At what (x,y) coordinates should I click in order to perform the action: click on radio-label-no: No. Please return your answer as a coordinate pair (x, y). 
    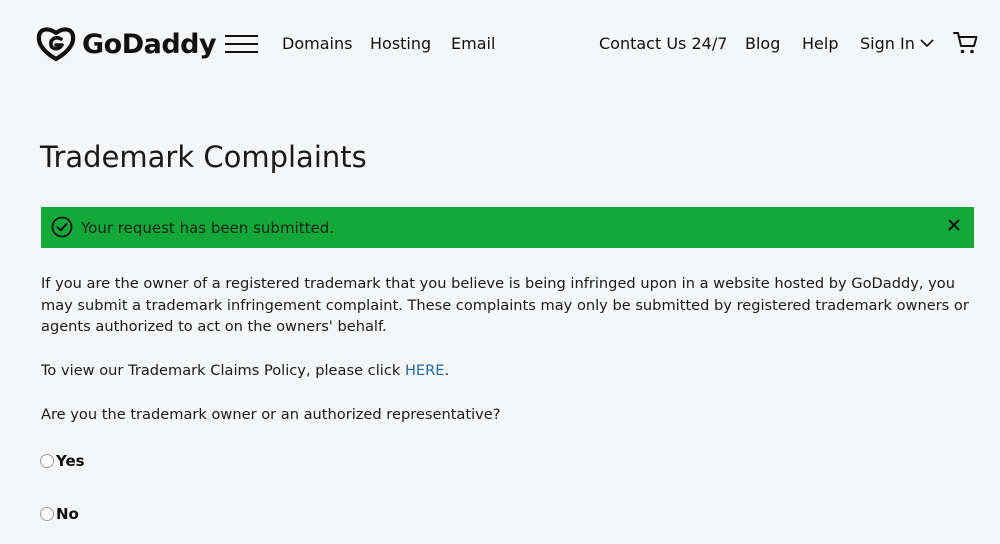
    Looking at the image, I should click on (67, 514).